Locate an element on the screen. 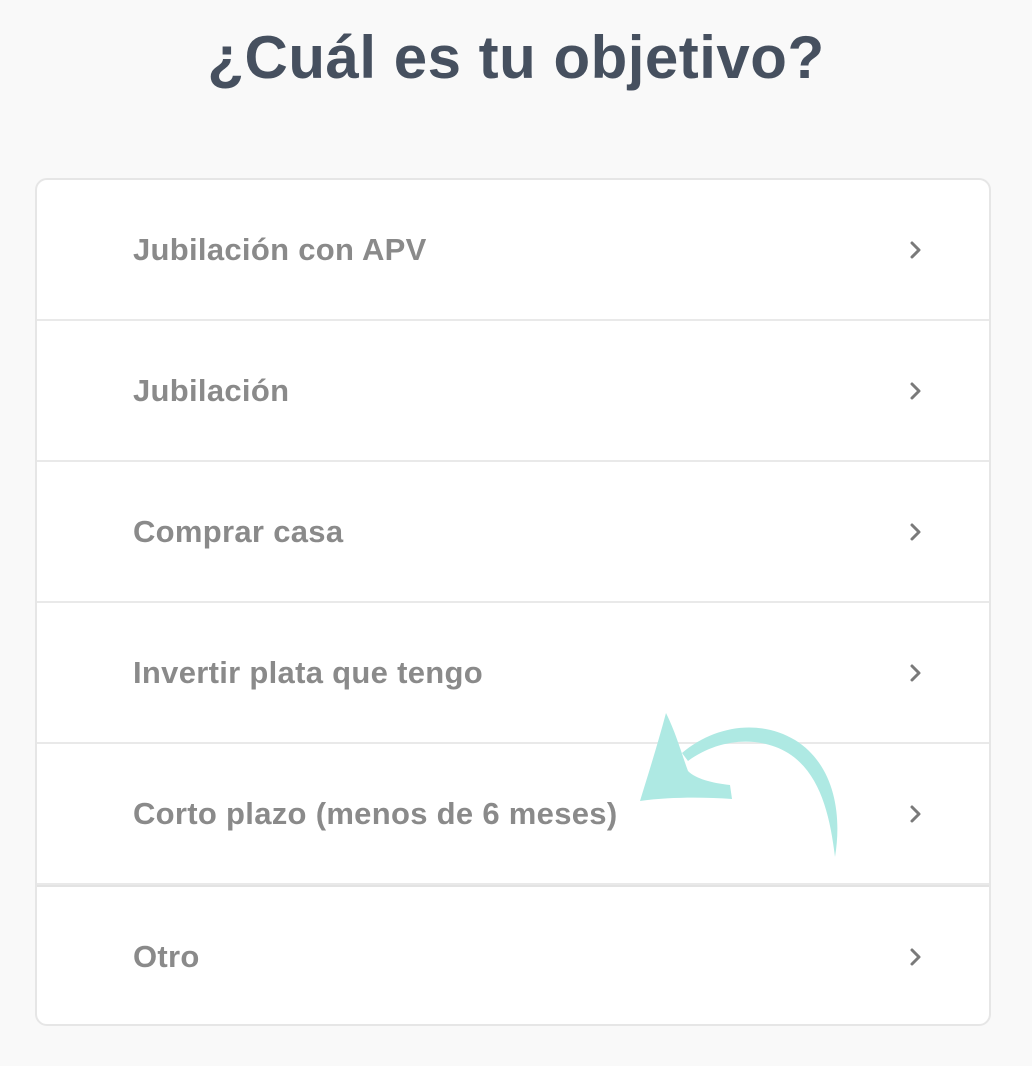  option-corto-plazo: Corto plazo (menos de 6 meses) is located at coordinates (513, 814).